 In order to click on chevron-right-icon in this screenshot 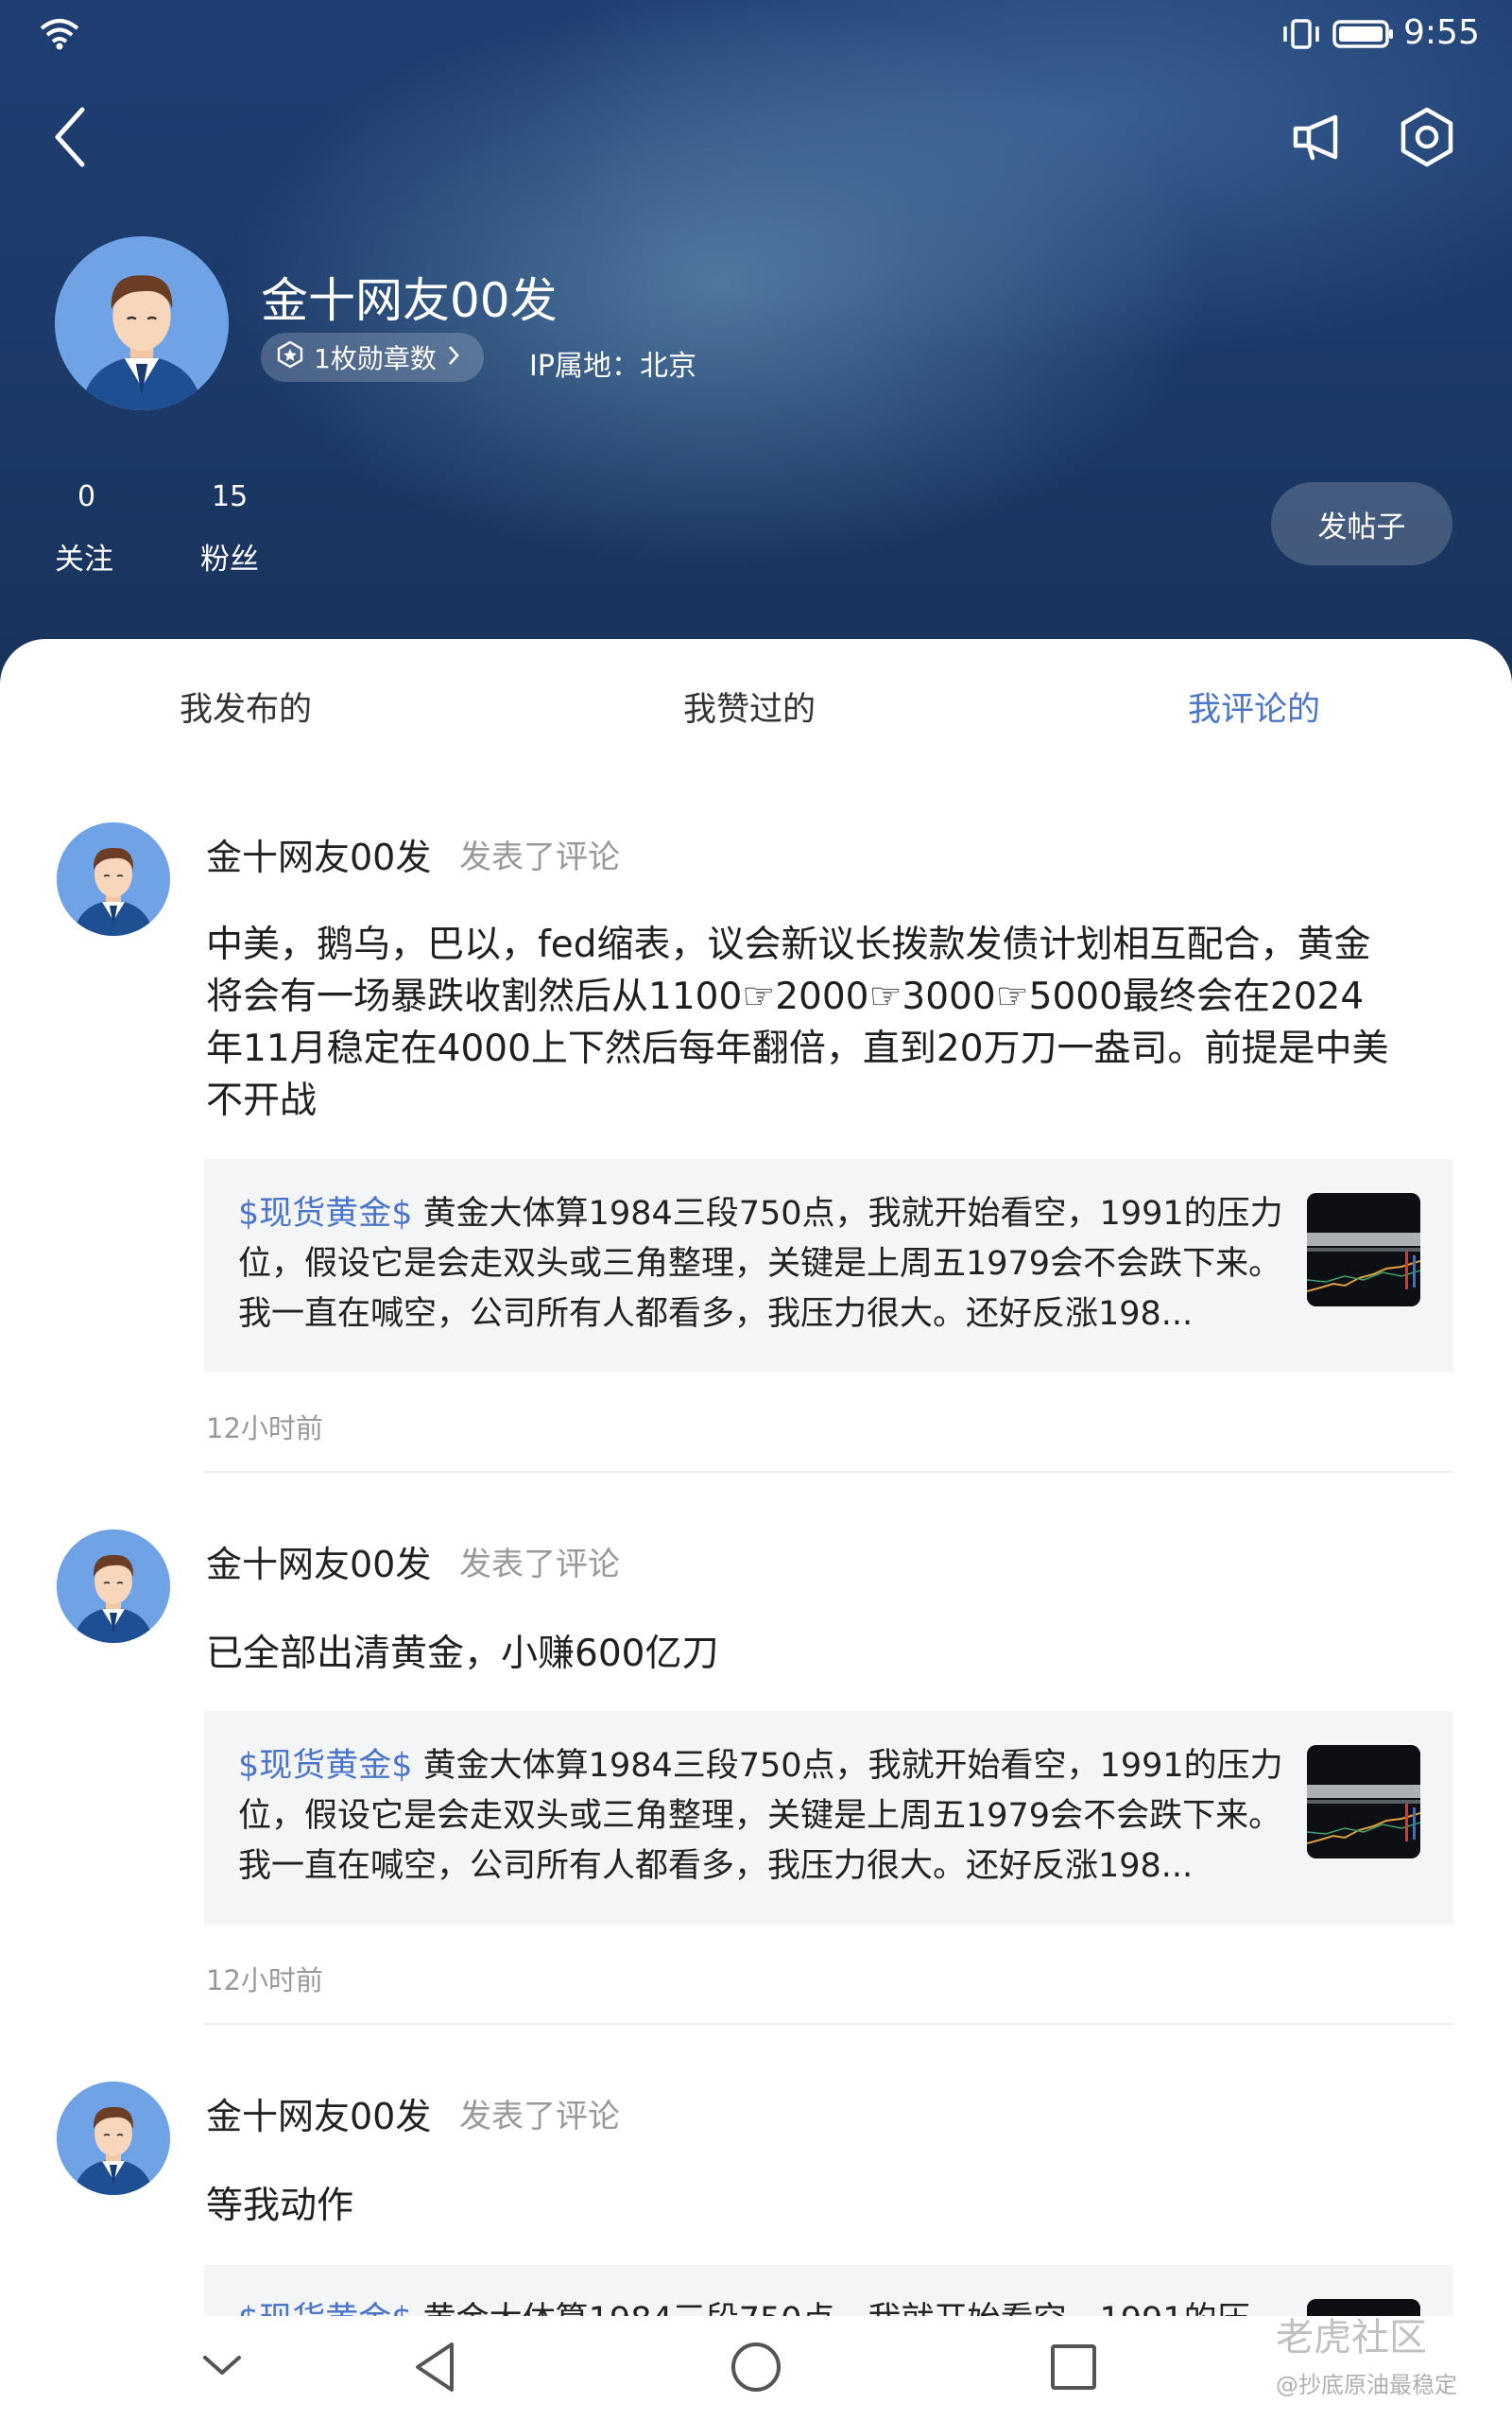, I will do `click(453, 357)`.